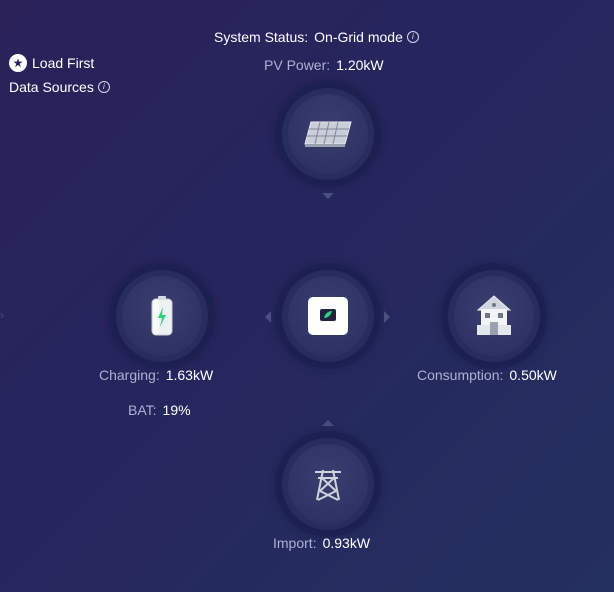 The image size is (614, 592). Describe the element at coordinates (63, 63) in the screenshot. I see `work-mode-label: Load First` at that location.